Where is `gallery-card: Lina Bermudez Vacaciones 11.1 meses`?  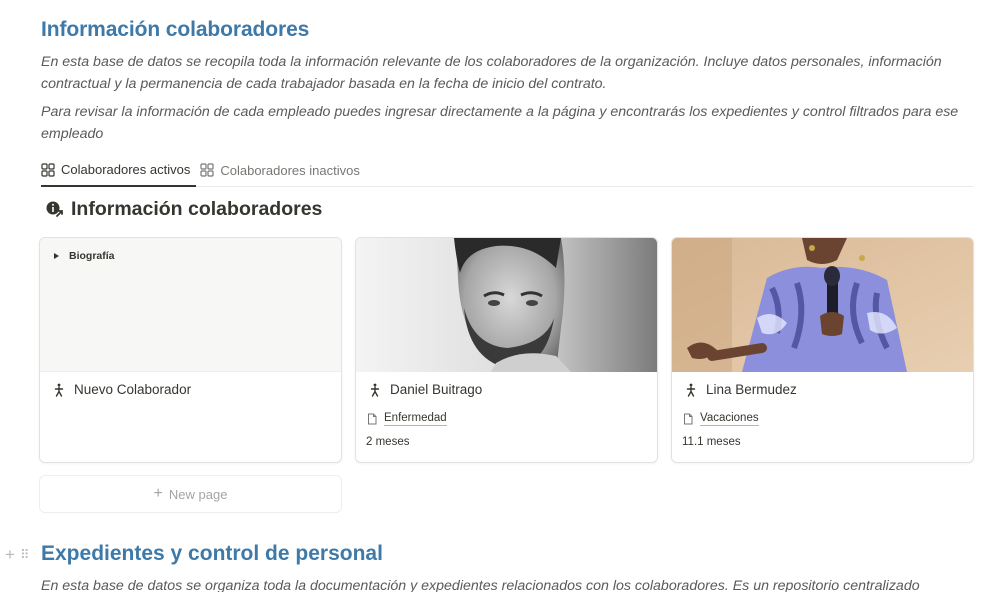
gallery-card: Lina Bermudez Vacaciones 11.1 meses is located at coordinates (822, 350).